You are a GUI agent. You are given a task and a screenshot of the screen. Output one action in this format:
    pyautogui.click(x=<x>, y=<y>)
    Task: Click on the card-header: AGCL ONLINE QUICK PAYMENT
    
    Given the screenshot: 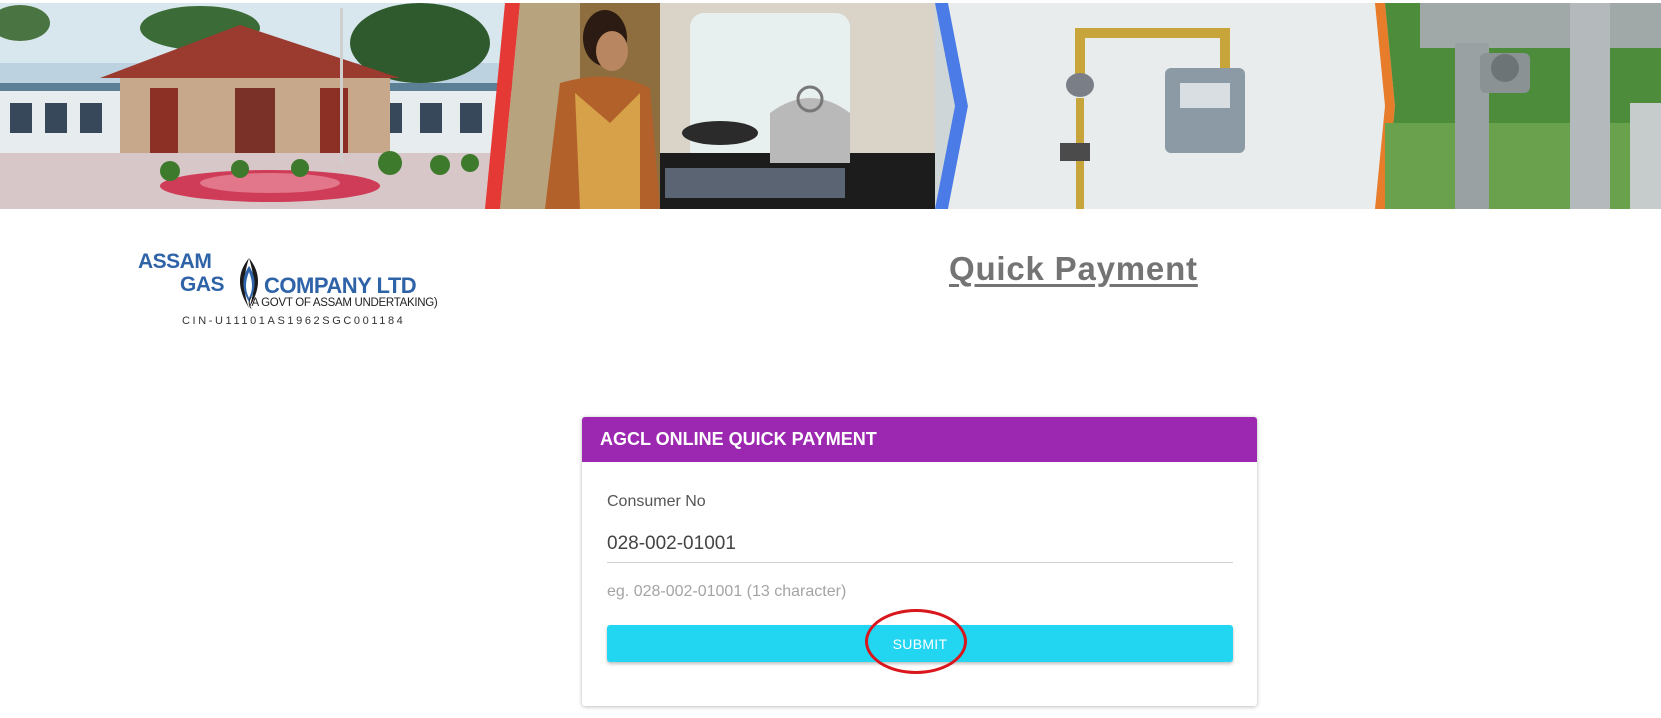 What is the action you would take?
    pyautogui.click(x=919, y=439)
    